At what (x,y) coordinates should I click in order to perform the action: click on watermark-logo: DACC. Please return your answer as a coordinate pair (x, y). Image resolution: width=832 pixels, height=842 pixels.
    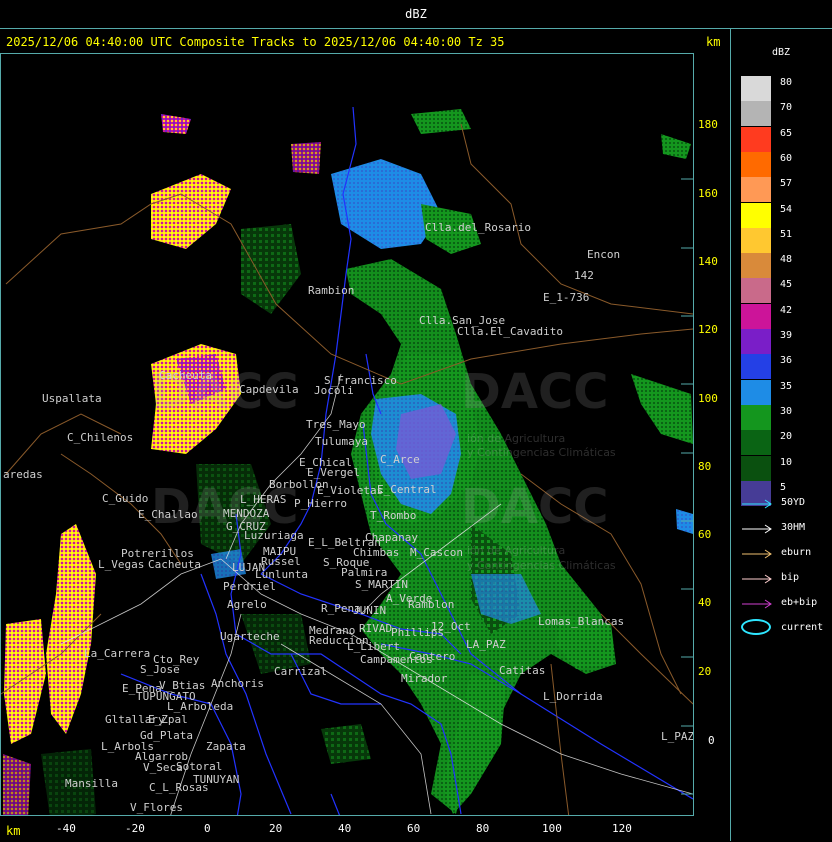
    Looking at the image, I should click on (535, 392).